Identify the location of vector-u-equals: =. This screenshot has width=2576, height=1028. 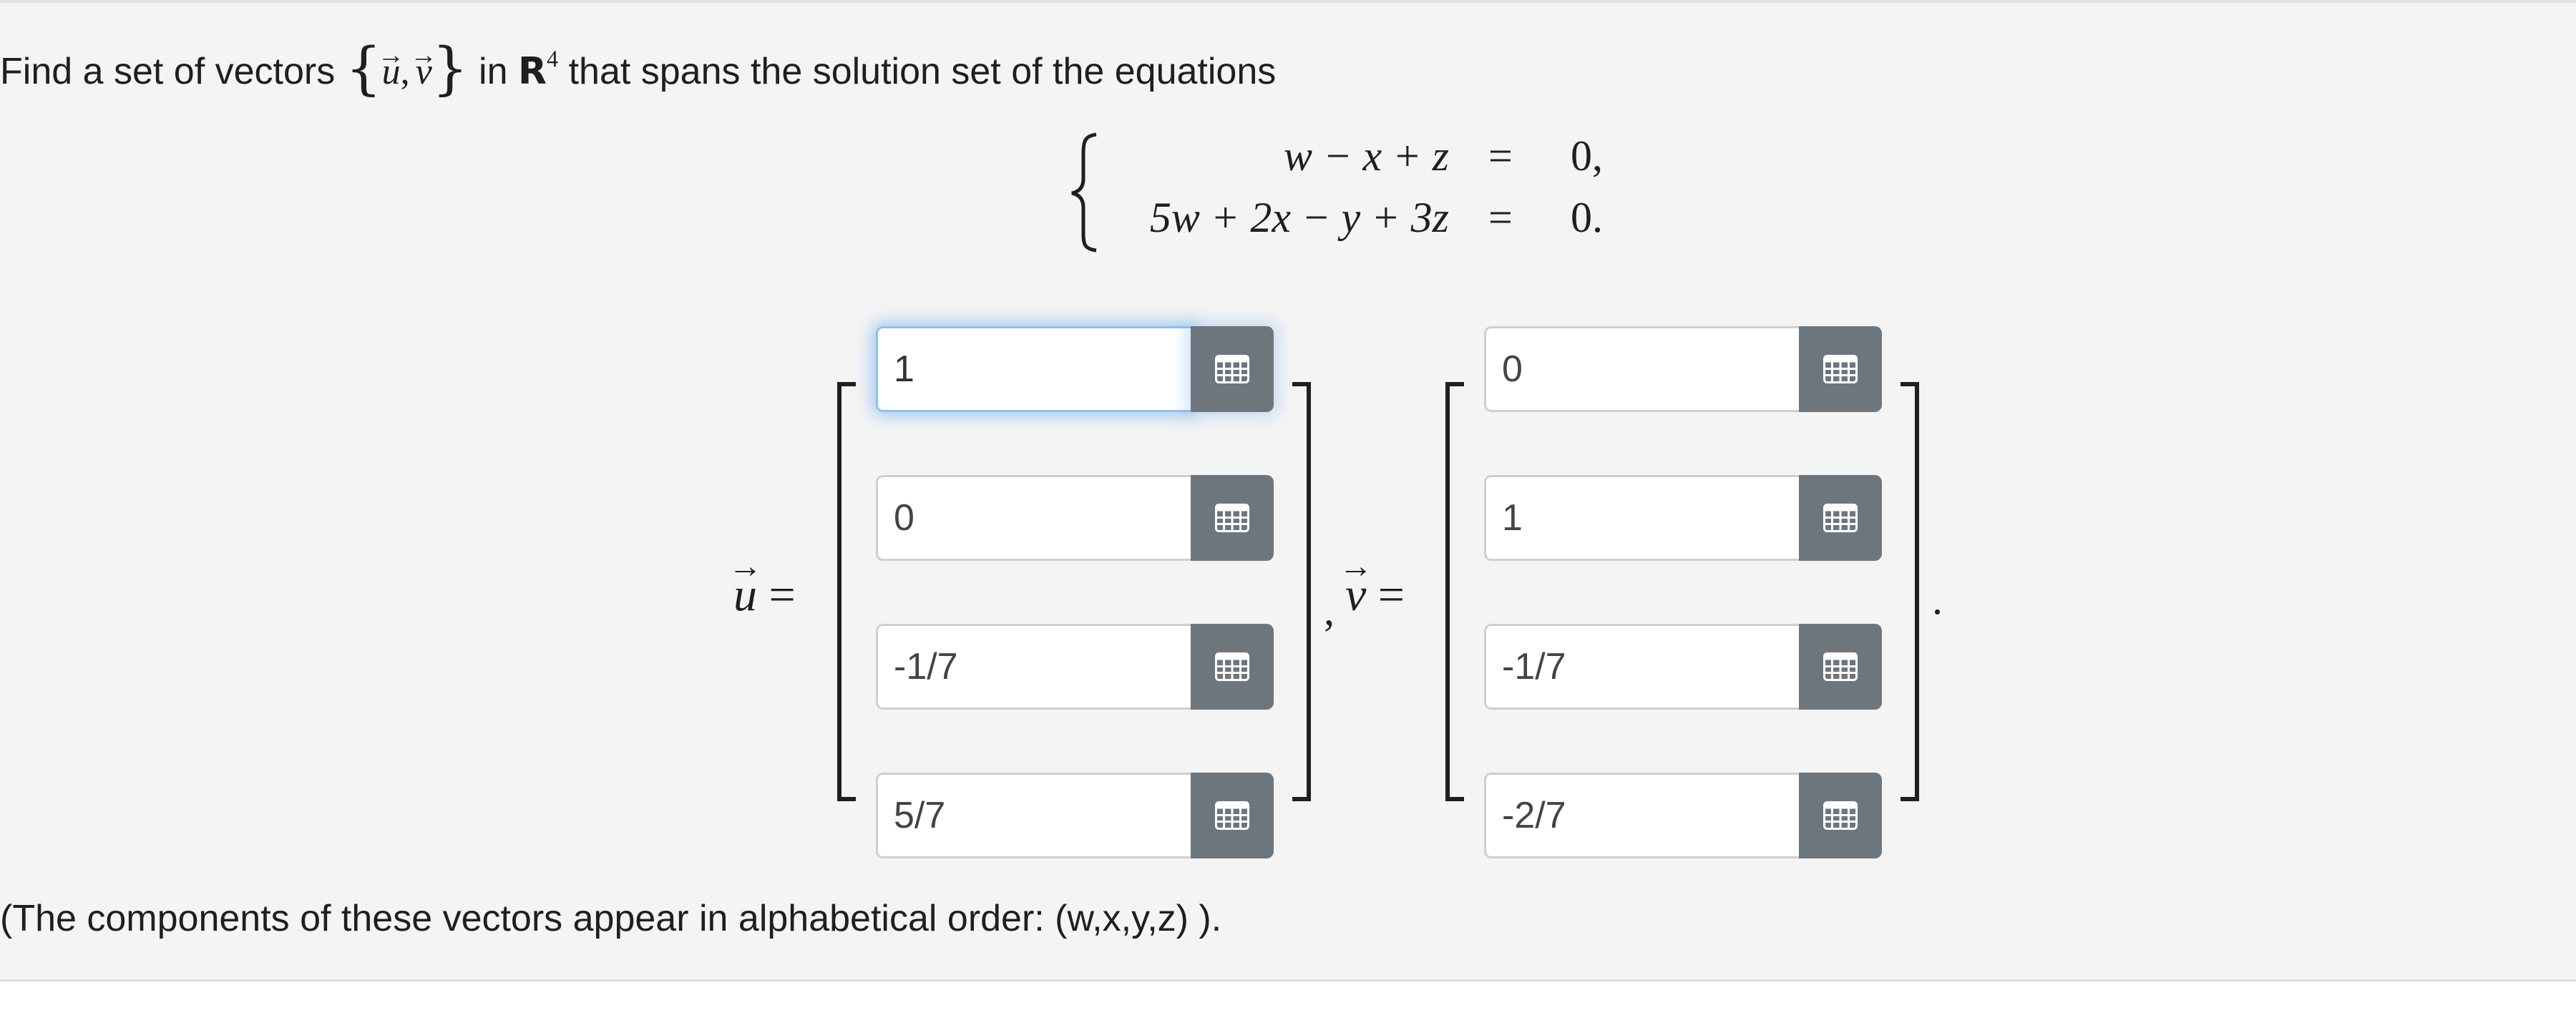
(782, 595).